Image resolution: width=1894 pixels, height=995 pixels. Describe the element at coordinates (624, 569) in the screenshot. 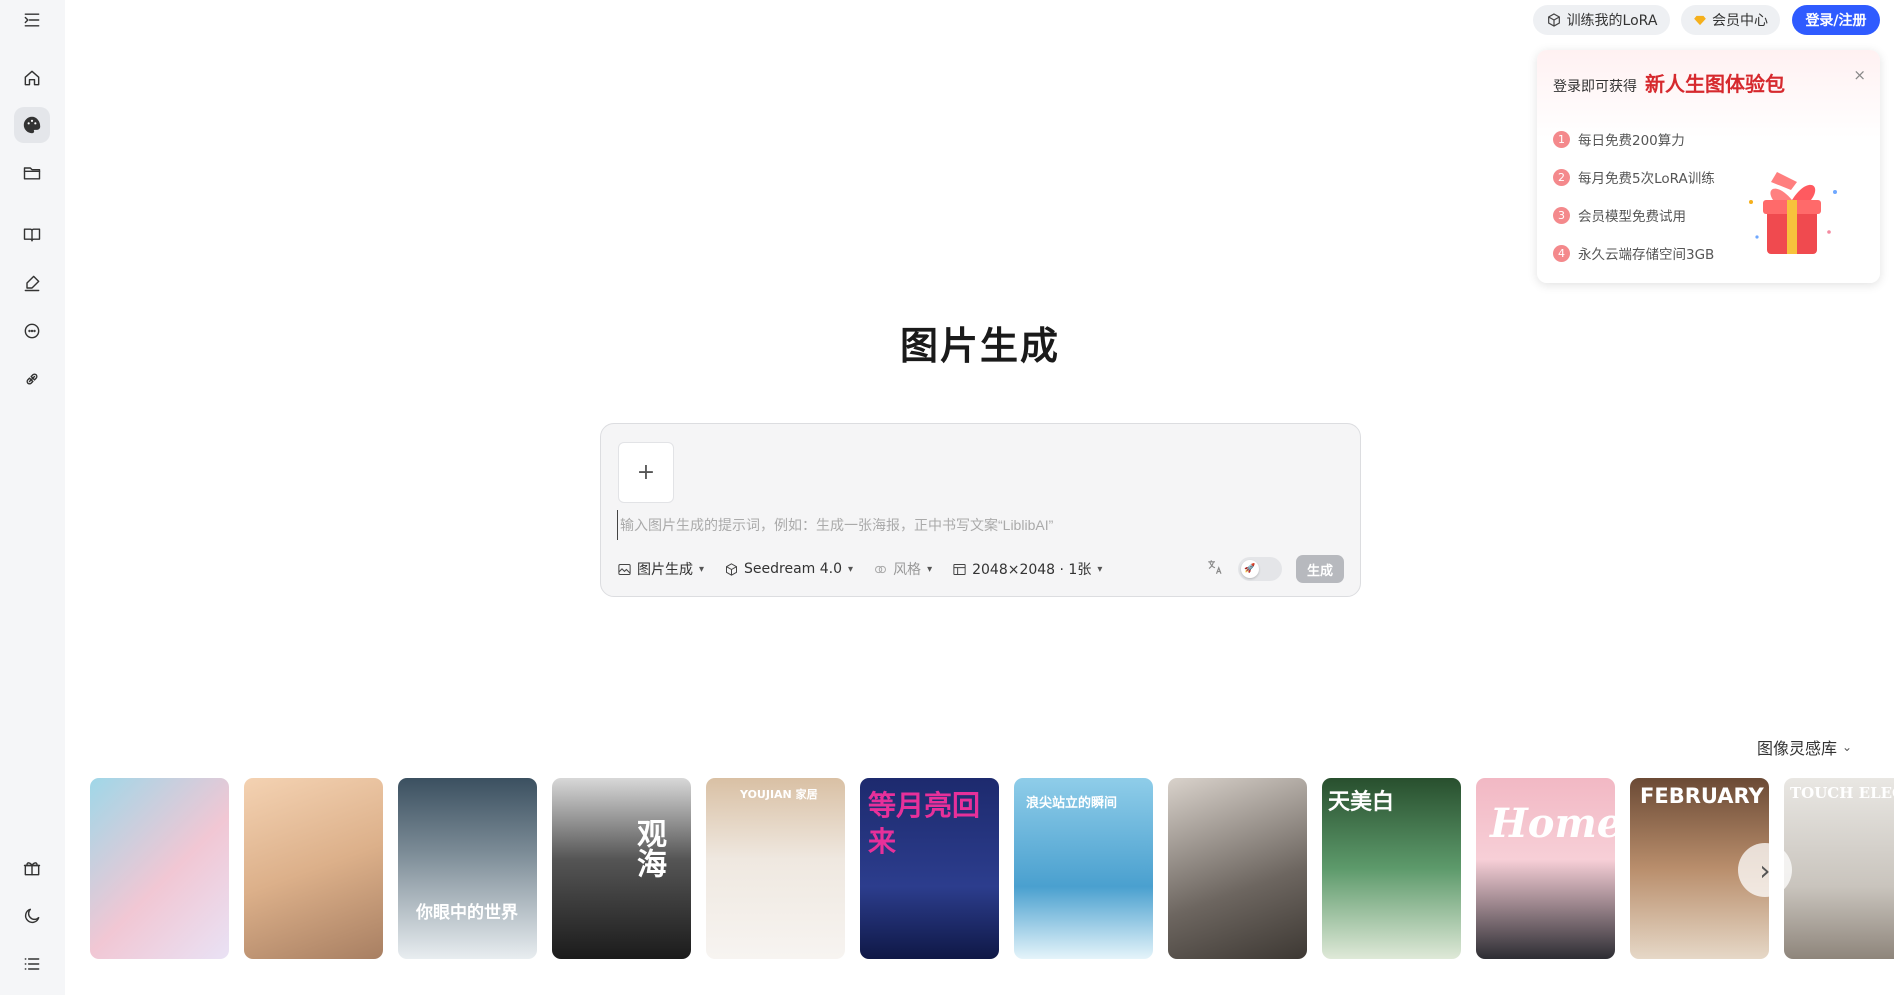

I see `image-mode-icon` at that location.